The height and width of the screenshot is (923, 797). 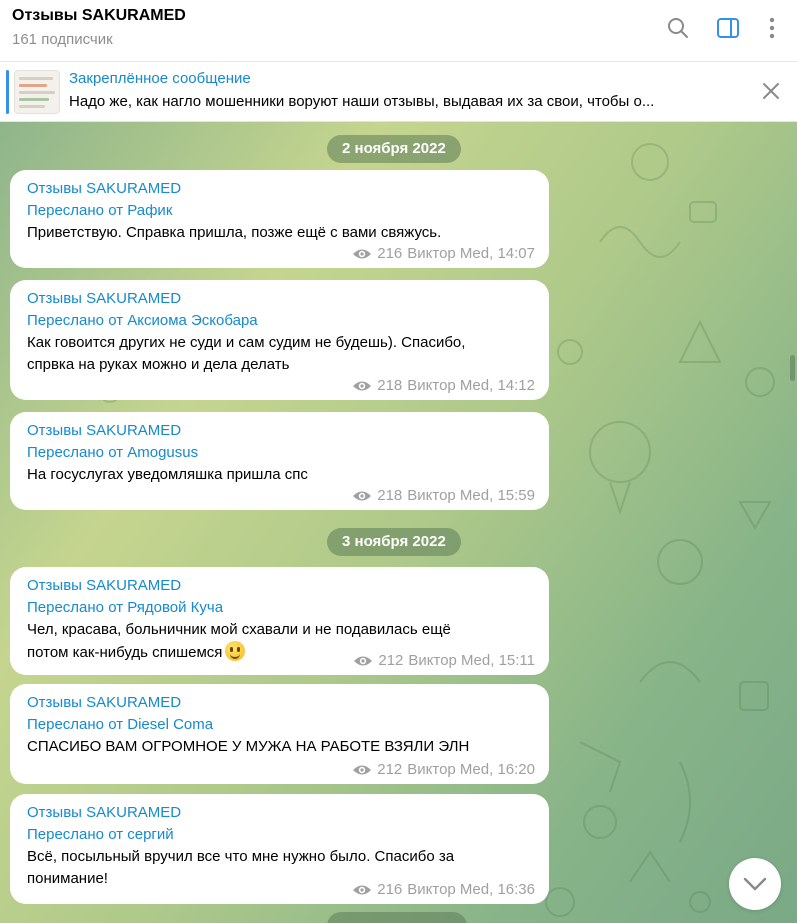 What do you see at coordinates (281, 211) in the screenshot?
I see `forwarded-from: Переслано от Рафик` at bounding box center [281, 211].